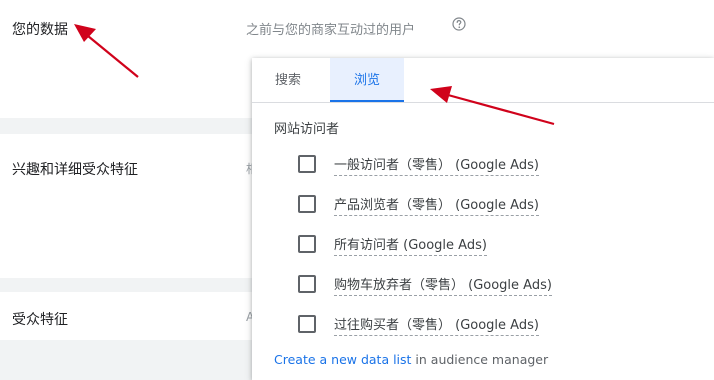 This screenshot has height=380, width=714. What do you see at coordinates (410, 245) in the screenshot?
I see `option-label: 所有访问者 (Google Ads)` at bounding box center [410, 245].